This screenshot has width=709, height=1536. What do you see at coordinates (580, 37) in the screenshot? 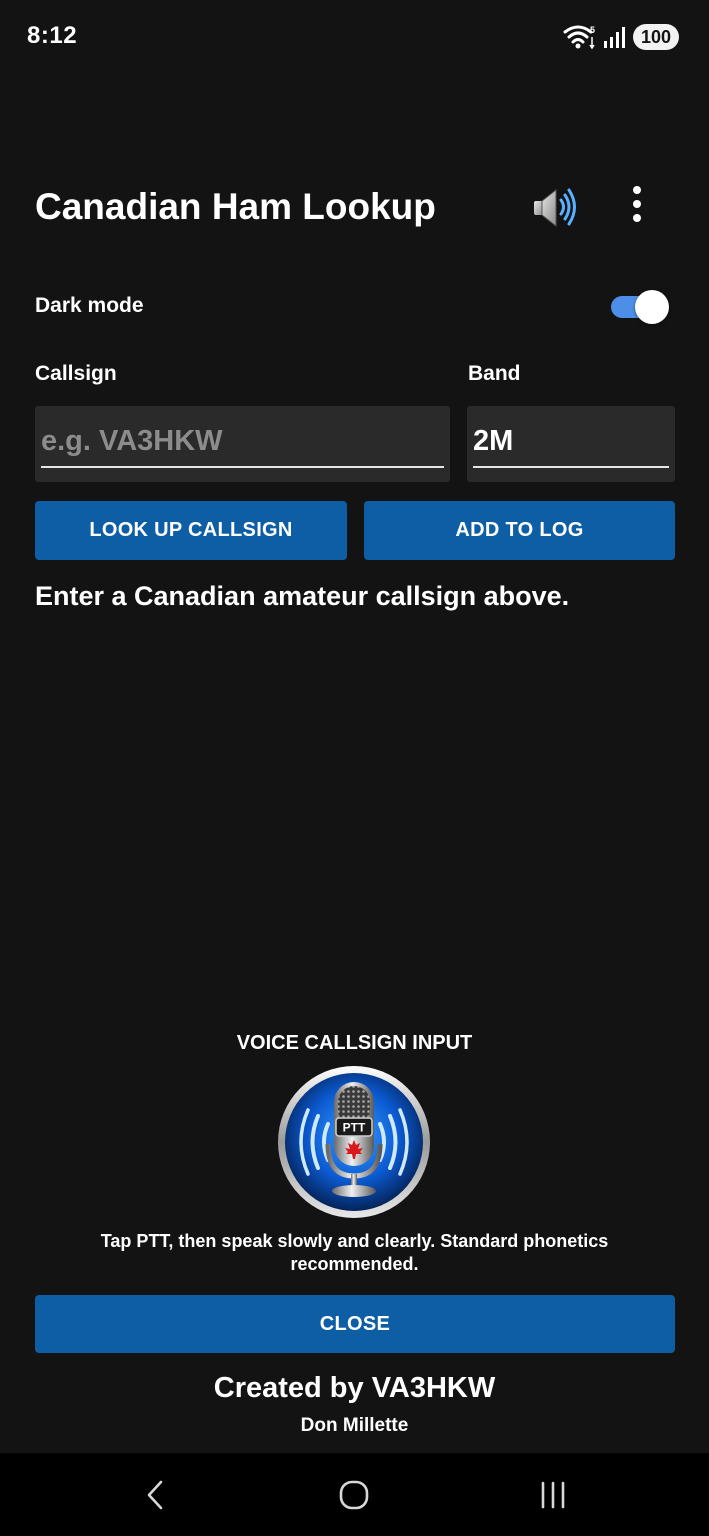
I see `wifi-icon: 5` at bounding box center [580, 37].